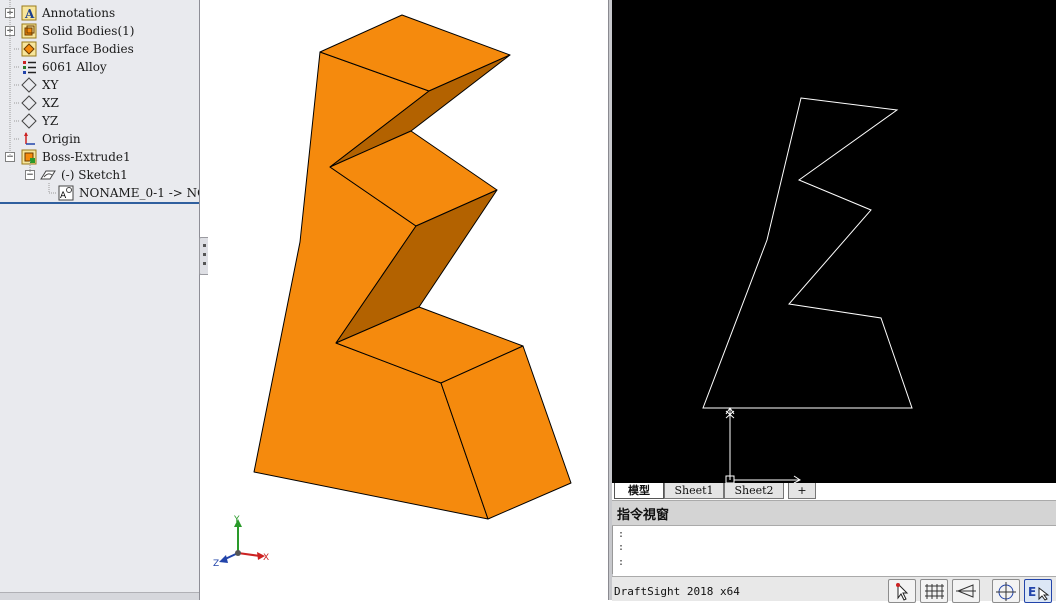 The image size is (1056, 606). I want to click on tab-model: 模型, so click(639, 491).